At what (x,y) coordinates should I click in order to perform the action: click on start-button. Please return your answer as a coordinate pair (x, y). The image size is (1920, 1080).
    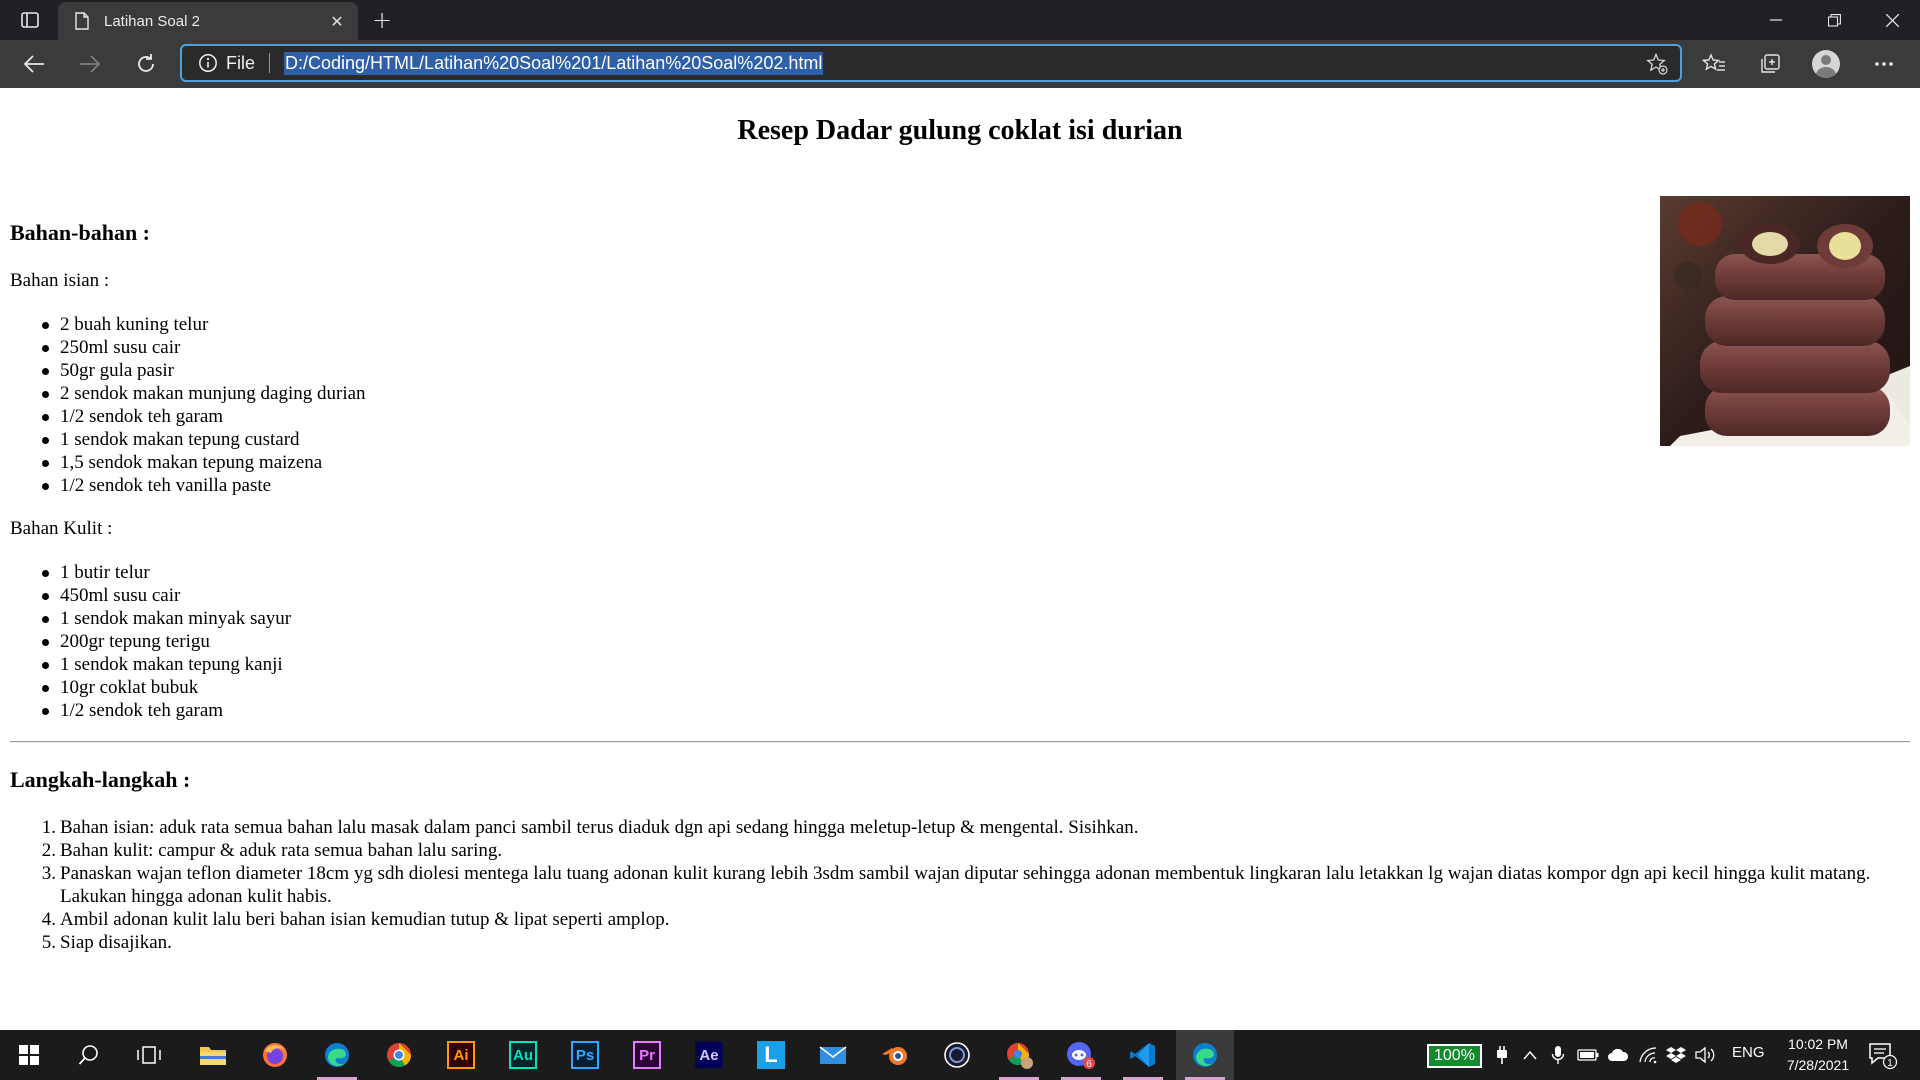
    Looking at the image, I should click on (29, 1055).